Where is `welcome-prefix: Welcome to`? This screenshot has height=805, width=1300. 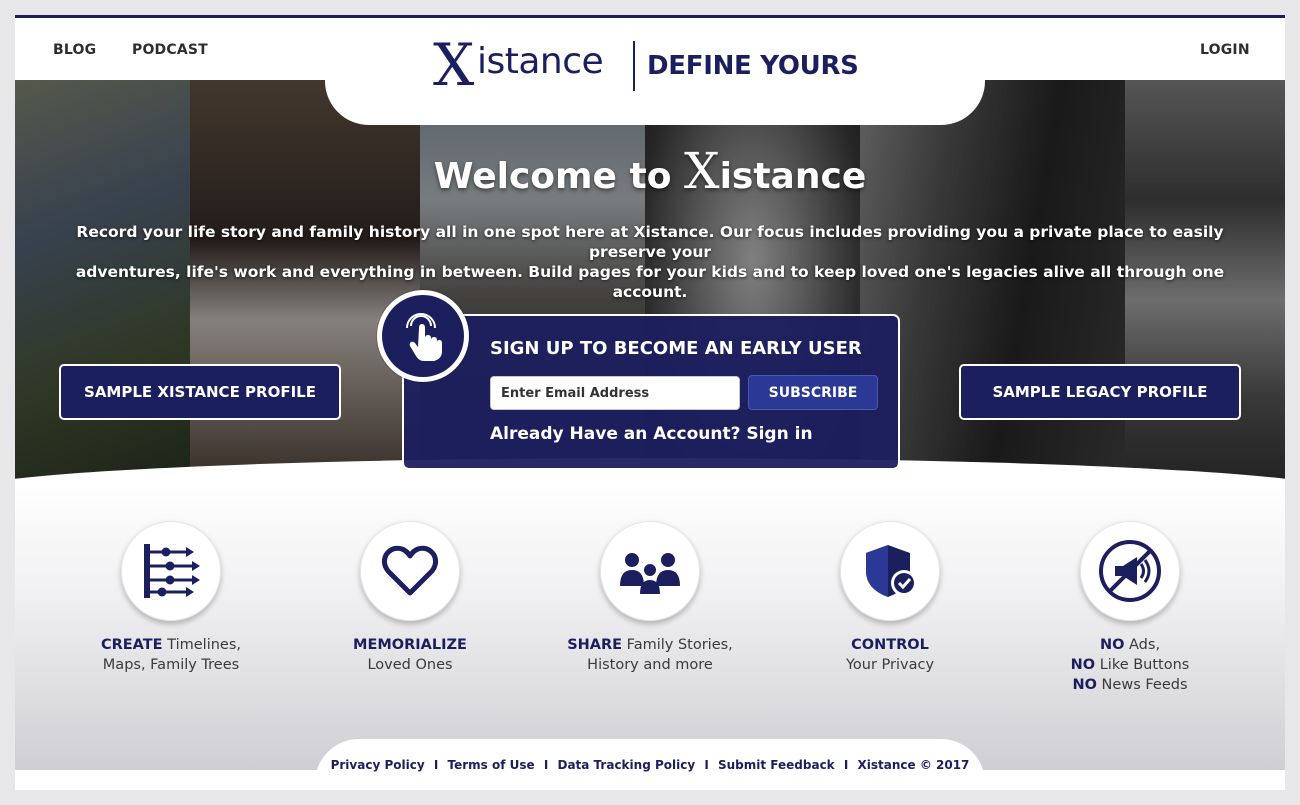 welcome-prefix: Welcome to is located at coordinates (558, 176).